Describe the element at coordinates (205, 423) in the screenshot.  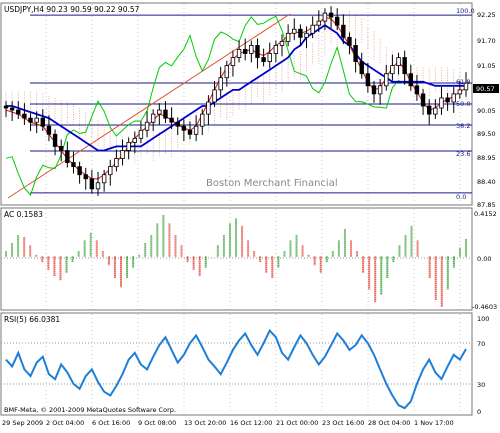
I see `time-label: 13 Oct 20:00` at that location.